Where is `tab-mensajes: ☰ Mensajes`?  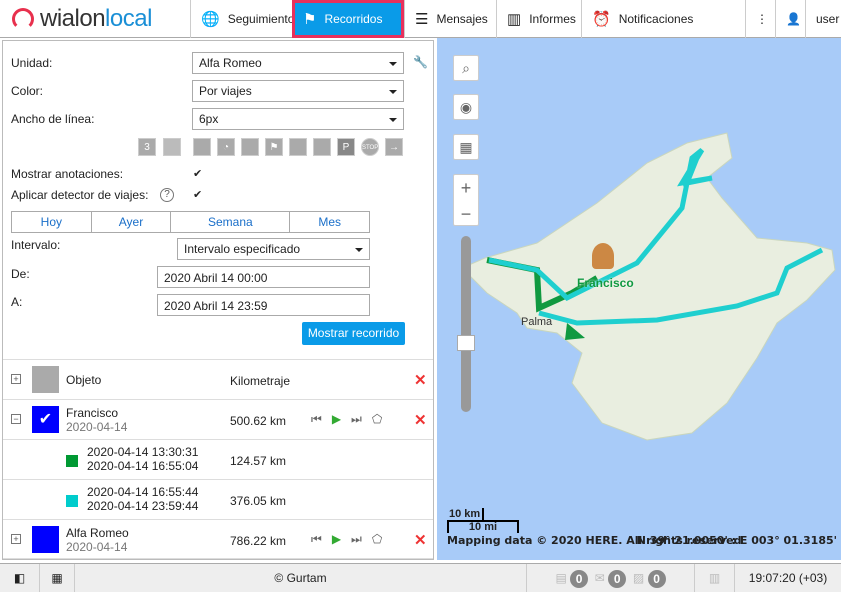 tab-mensajes: ☰ Mensajes is located at coordinates (450, 19).